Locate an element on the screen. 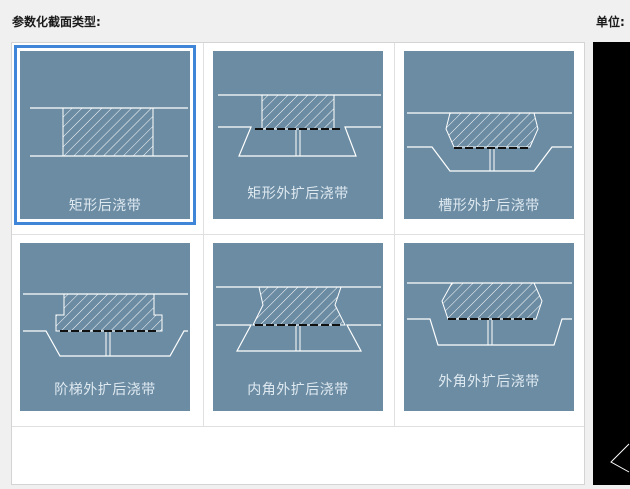 The width and height of the screenshot is (630, 489). outer-corner-expanded-post-pour-icon: 外角外扩后浇带 is located at coordinates (489, 327).